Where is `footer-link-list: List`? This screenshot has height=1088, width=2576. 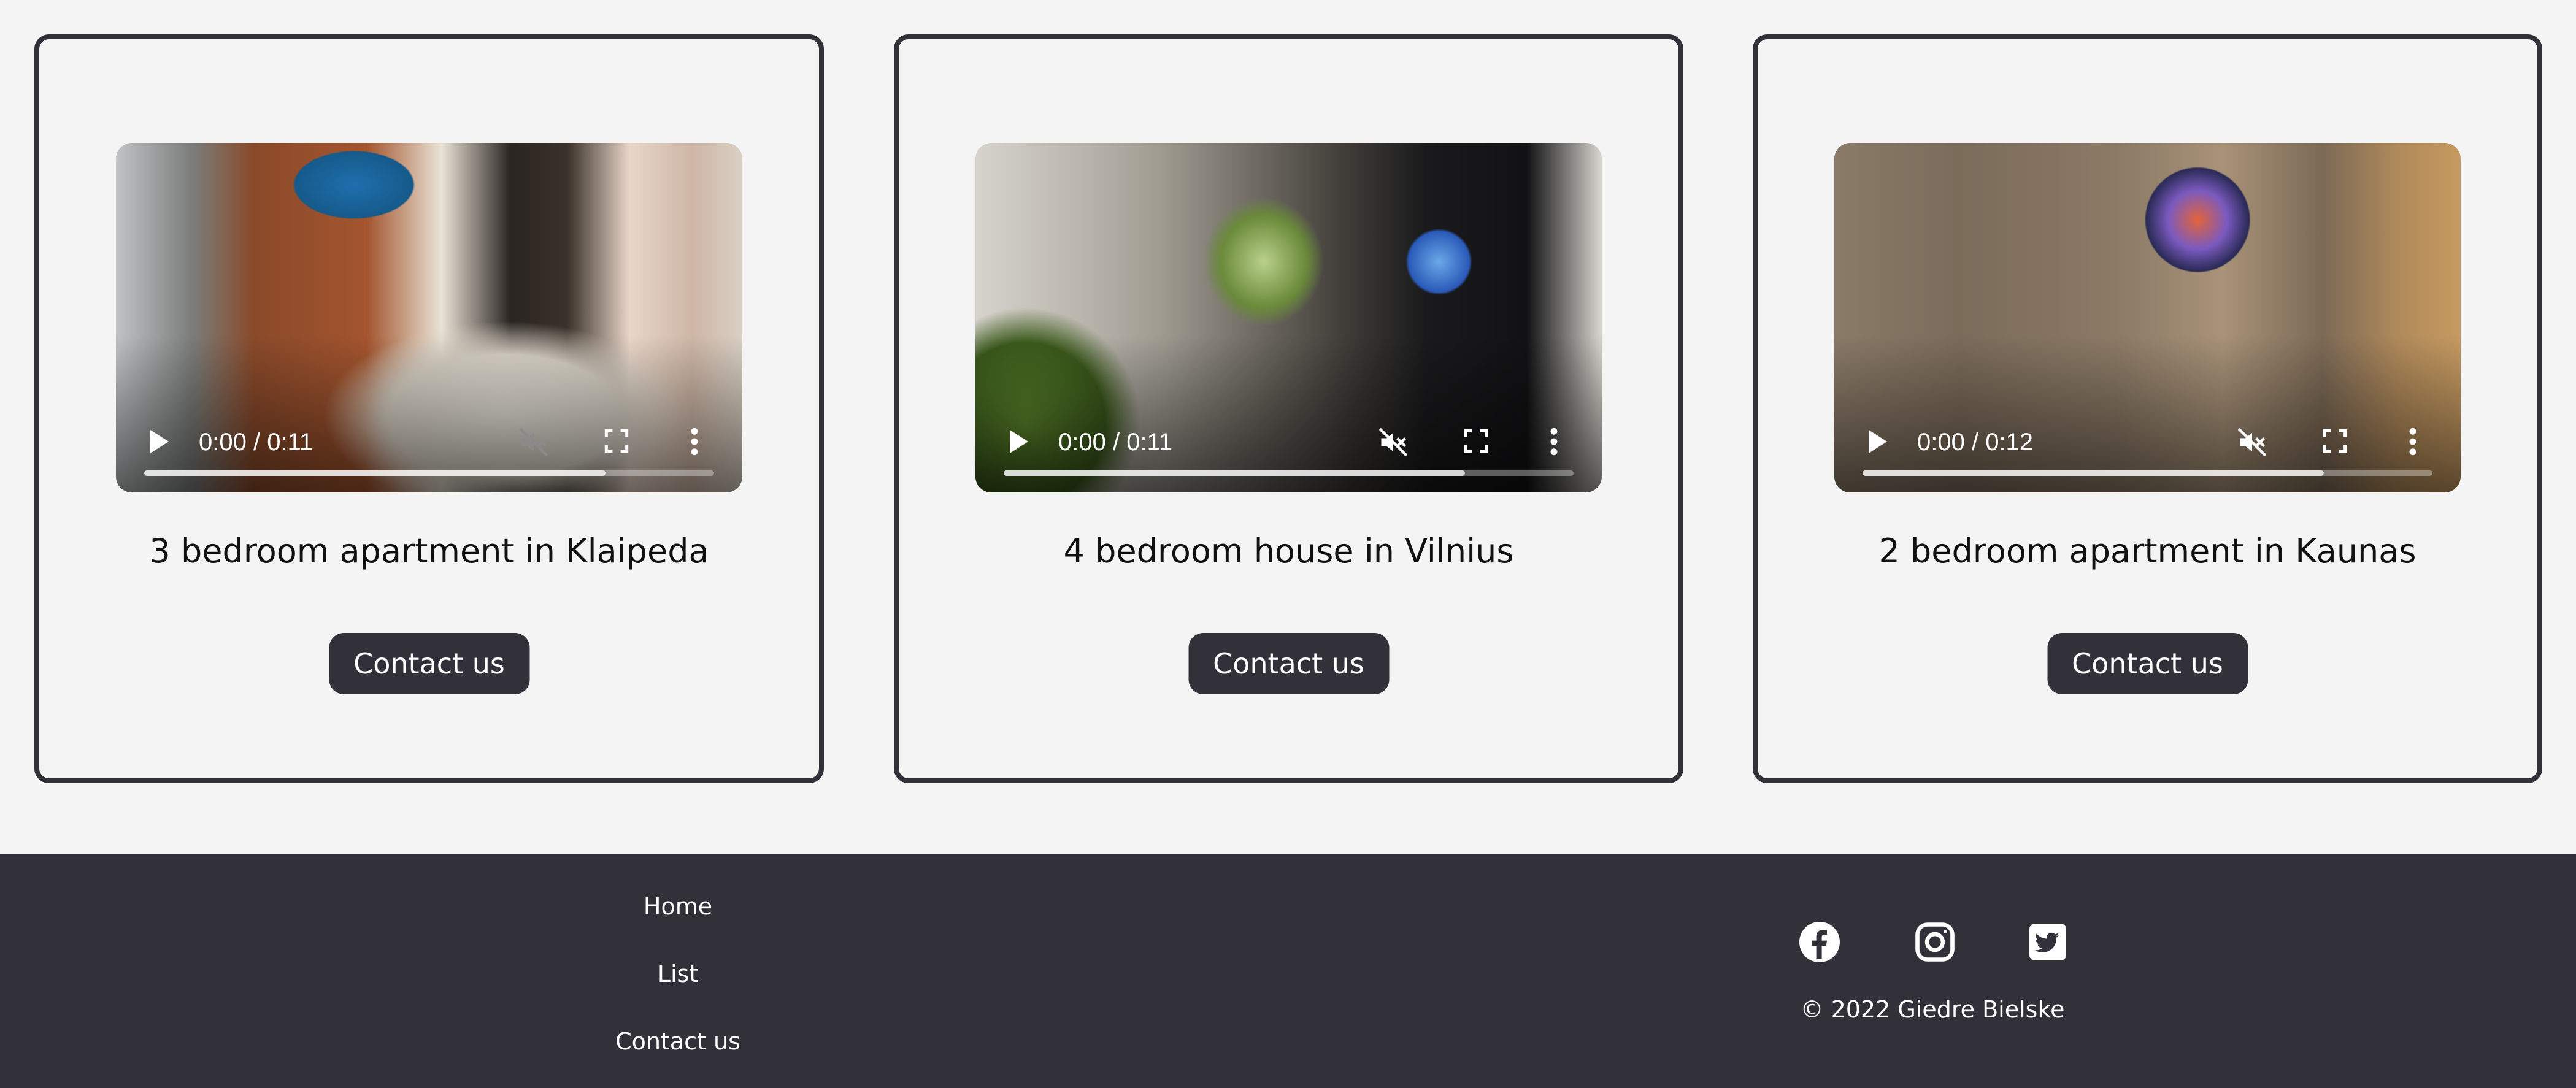 footer-link-list: List is located at coordinates (678, 974).